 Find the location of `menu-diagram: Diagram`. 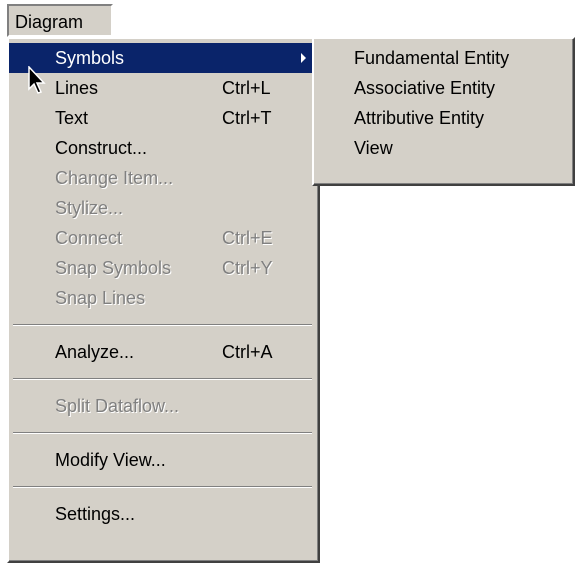

menu-diagram: Diagram is located at coordinates (60, 20).